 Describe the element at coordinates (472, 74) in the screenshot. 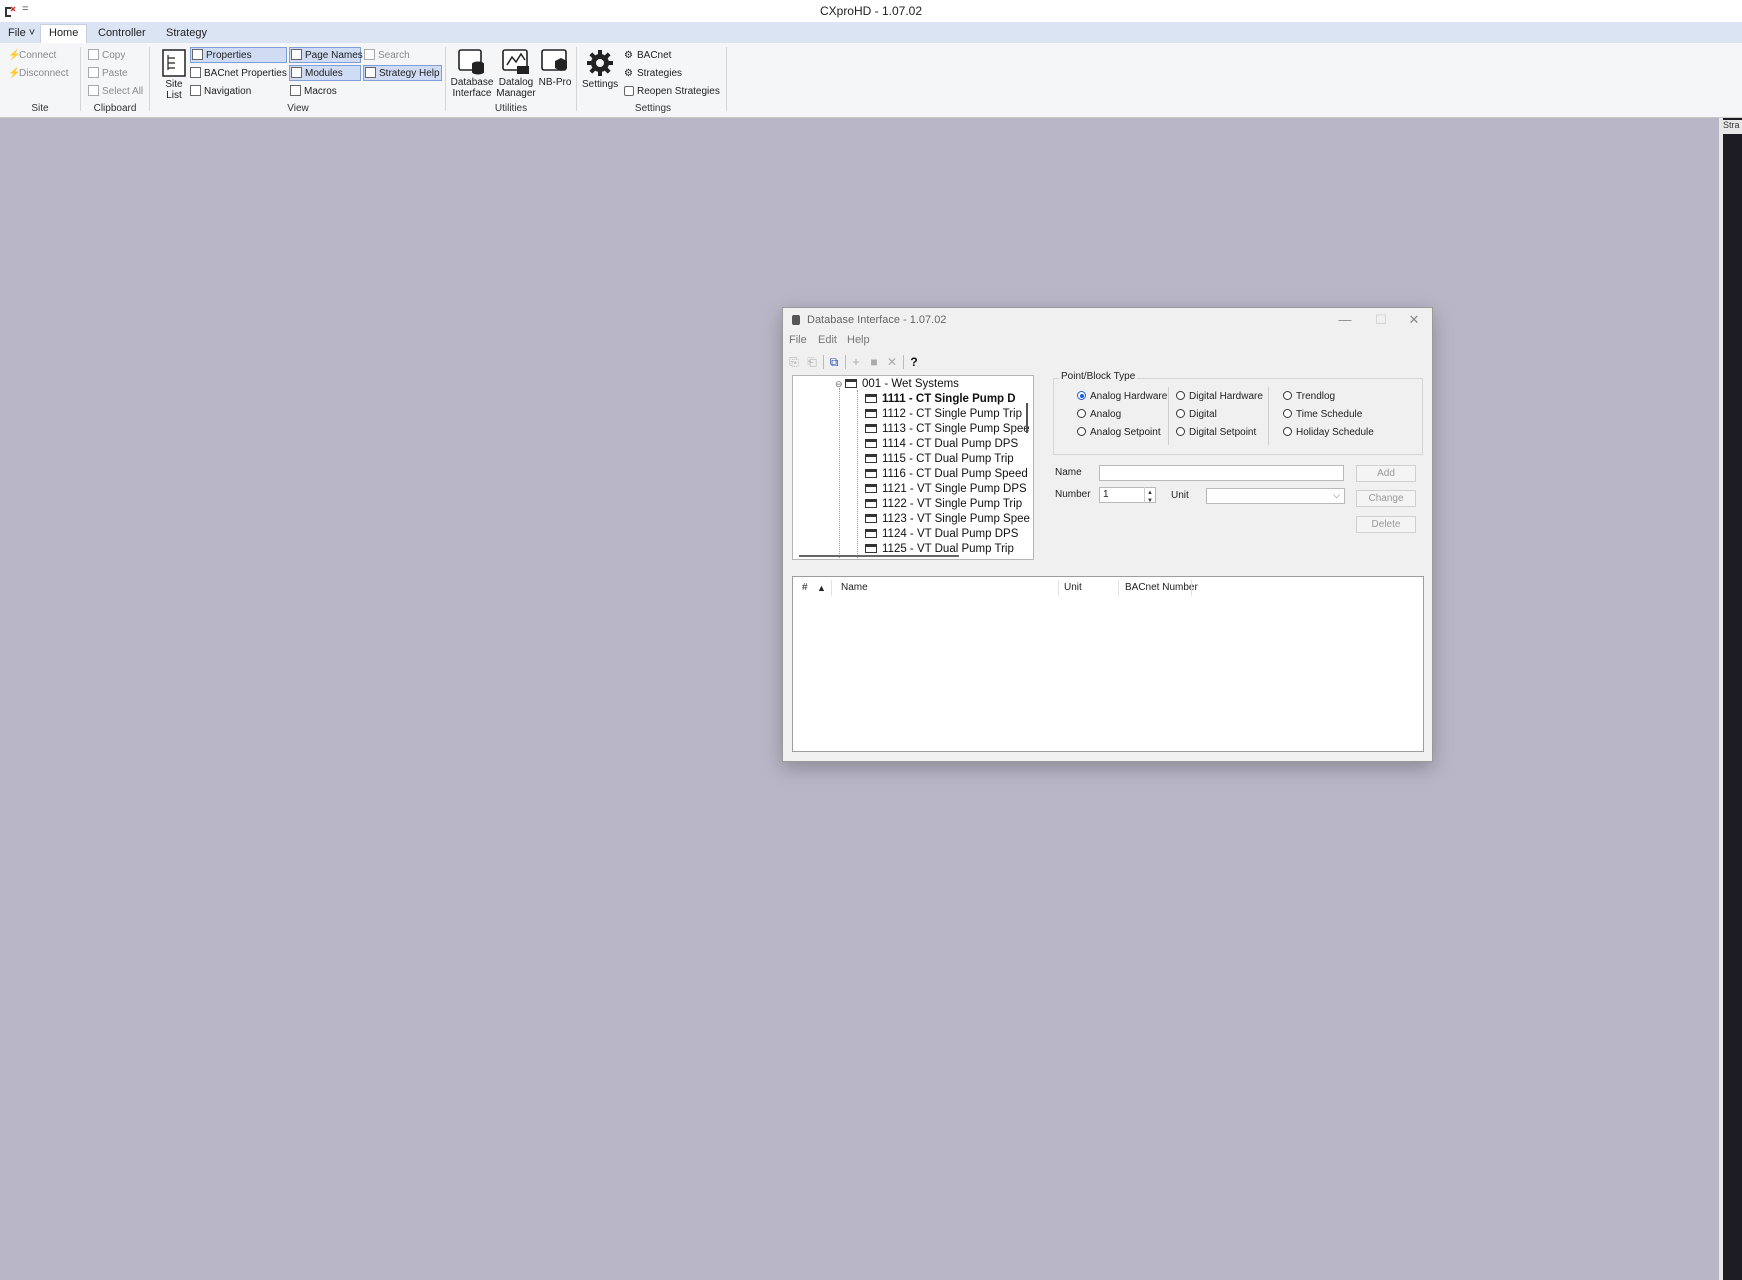

I see `database-interface-button: Database Interface` at that location.